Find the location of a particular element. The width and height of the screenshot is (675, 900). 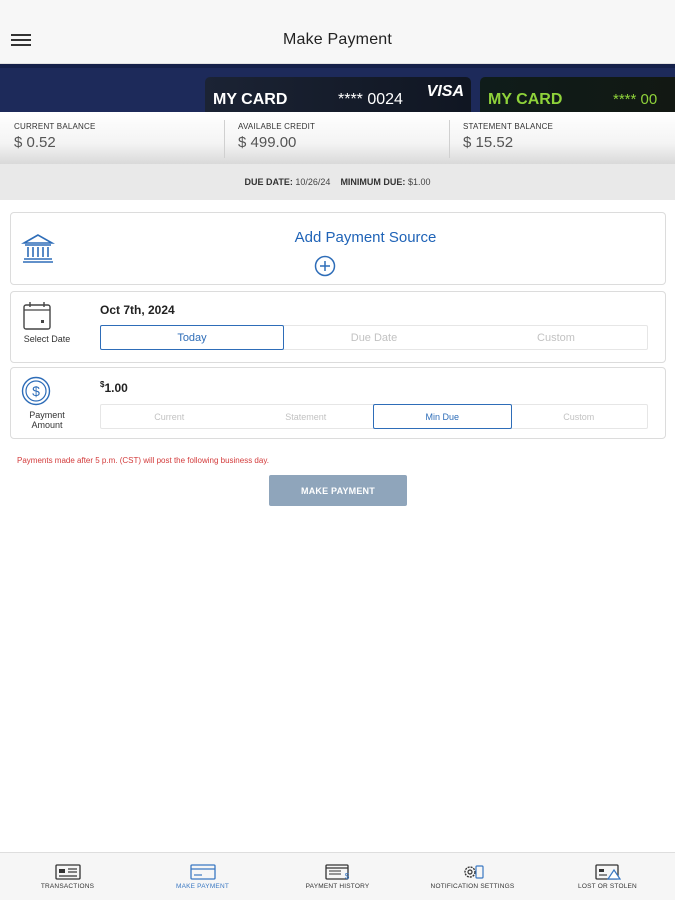

amount-number: 1.00 is located at coordinates (116, 388).